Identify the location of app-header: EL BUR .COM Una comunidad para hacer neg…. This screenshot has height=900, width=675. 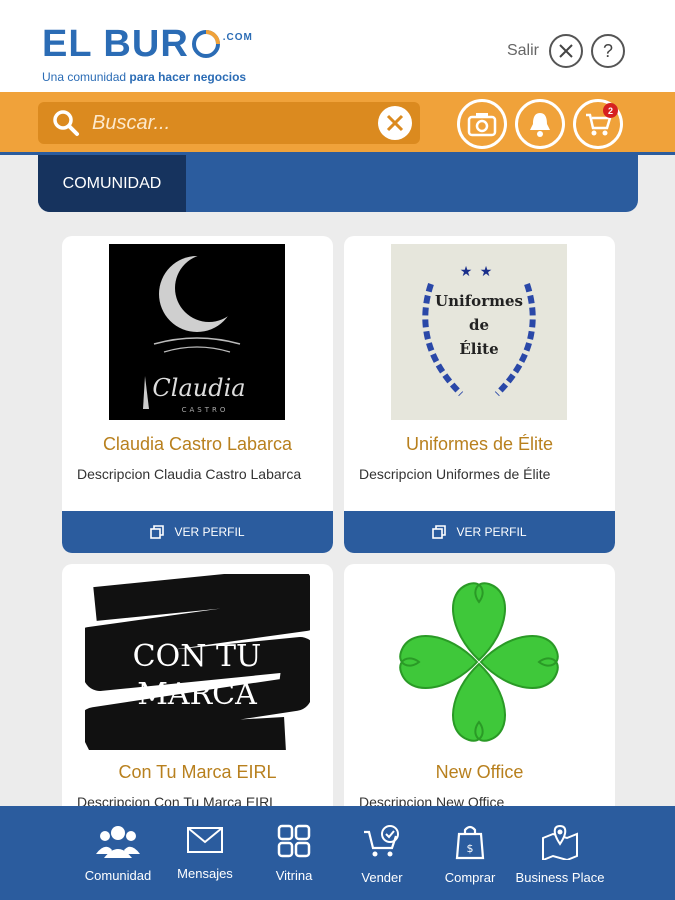
(337, 46).